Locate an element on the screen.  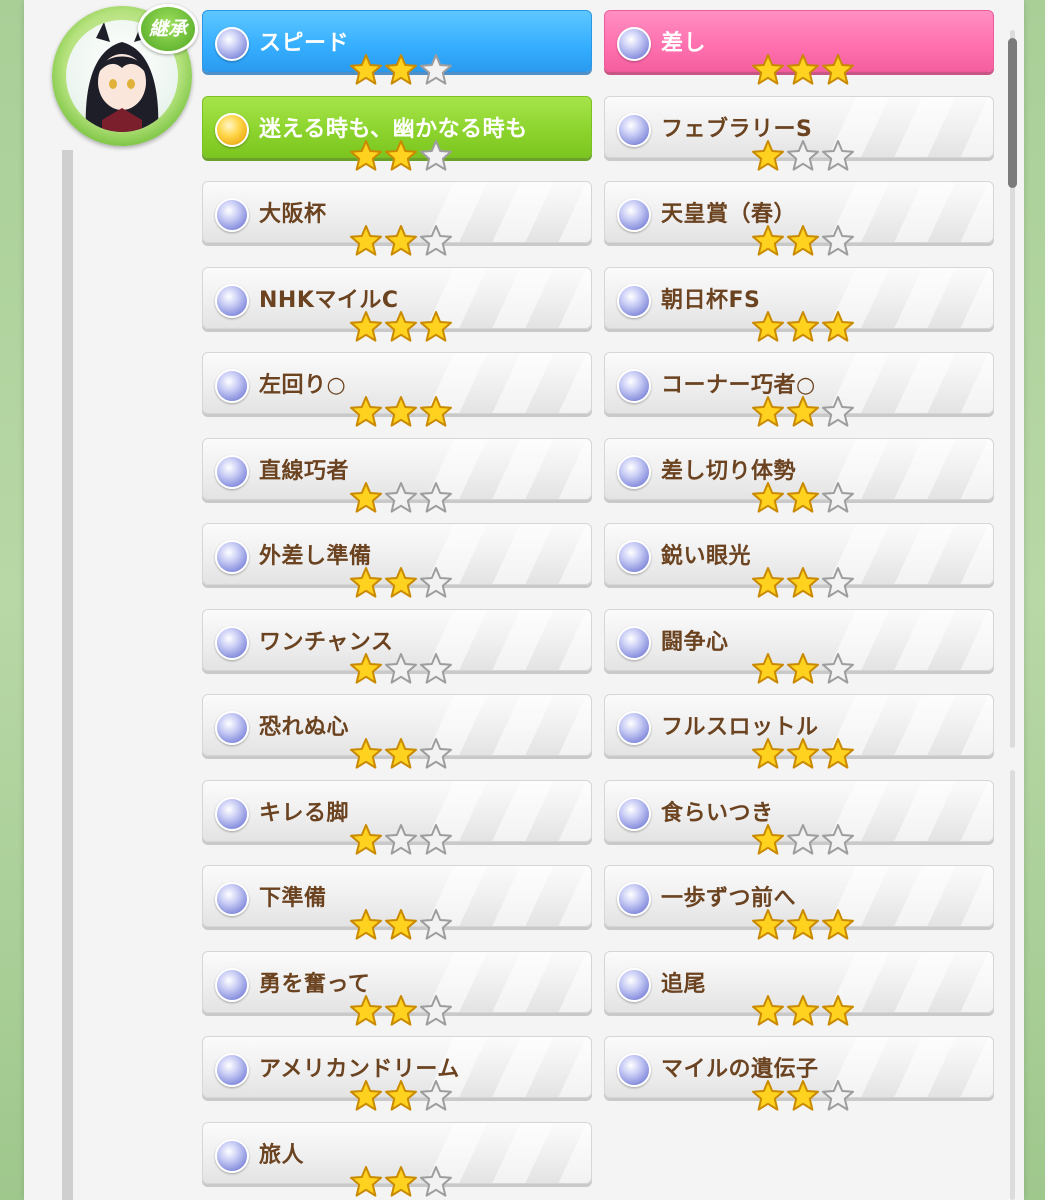
skill-label: 恐れぬ心 is located at coordinates (304, 727).